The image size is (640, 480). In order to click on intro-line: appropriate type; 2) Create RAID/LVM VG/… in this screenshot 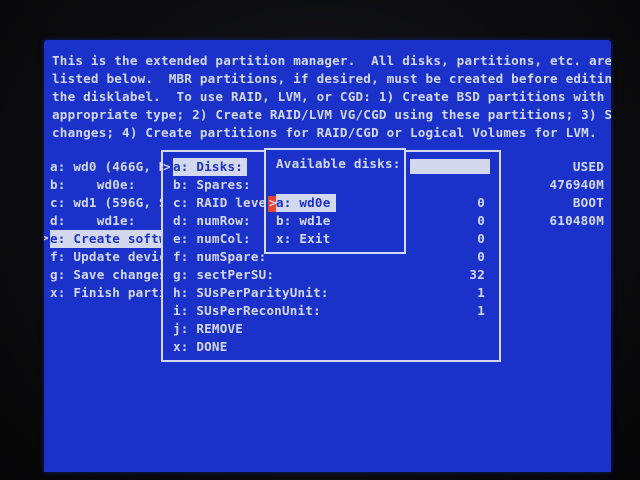, I will do `click(331, 114)`.